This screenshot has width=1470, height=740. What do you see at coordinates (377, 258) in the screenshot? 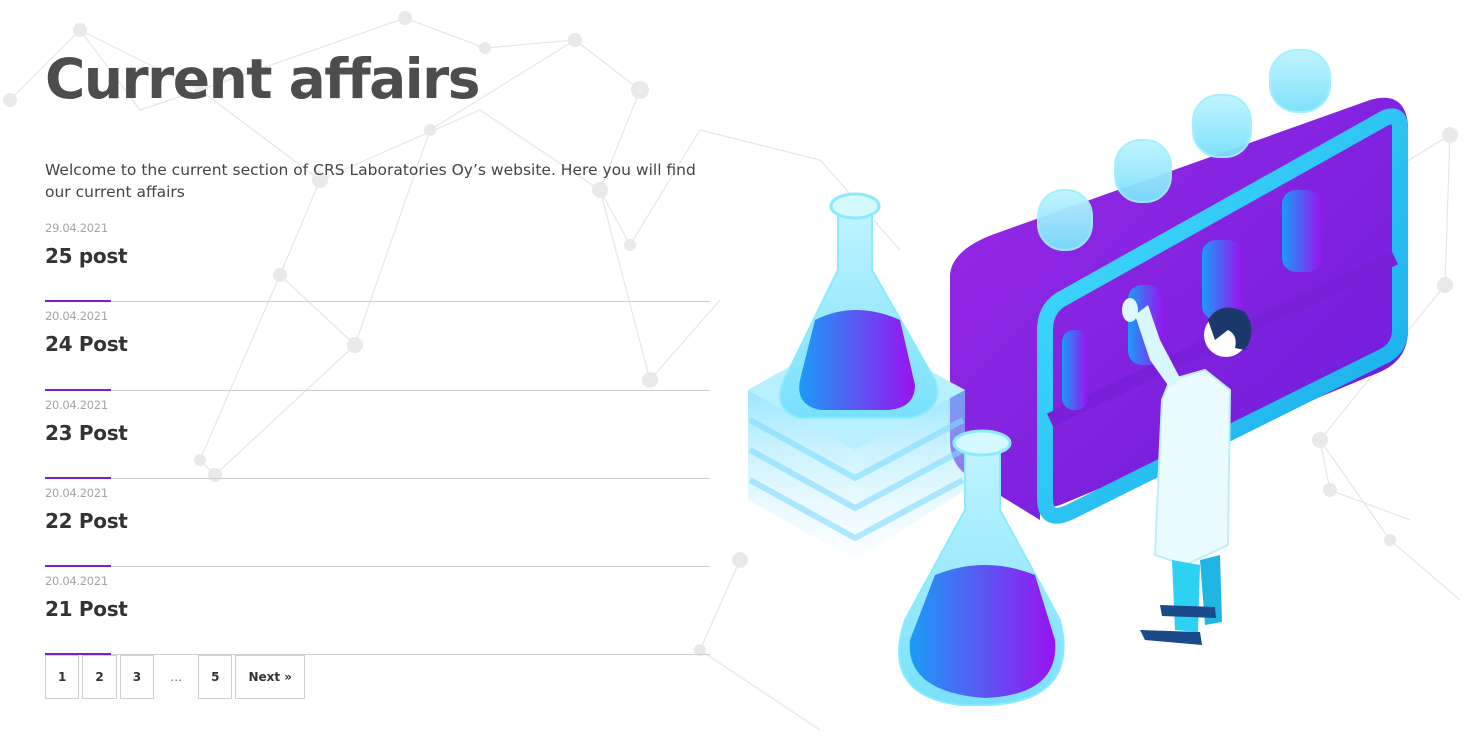
I see `list-item: 29.04.2021 25 post` at bounding box center [377, 258].